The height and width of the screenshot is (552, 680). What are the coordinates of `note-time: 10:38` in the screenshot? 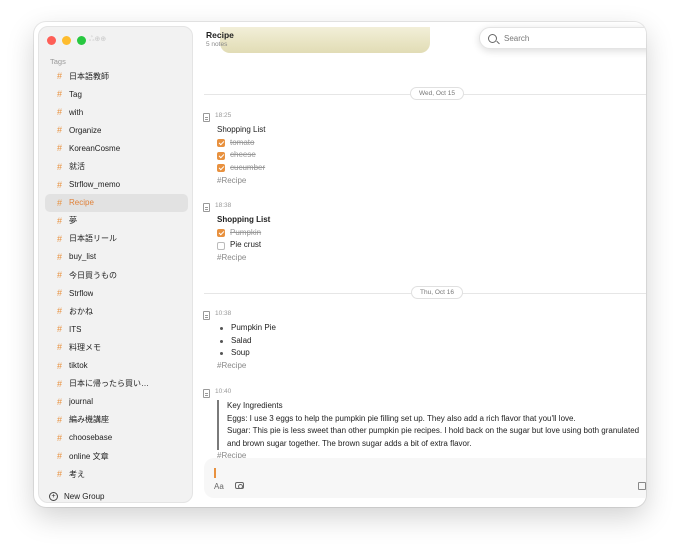 It's located at (223, 313).